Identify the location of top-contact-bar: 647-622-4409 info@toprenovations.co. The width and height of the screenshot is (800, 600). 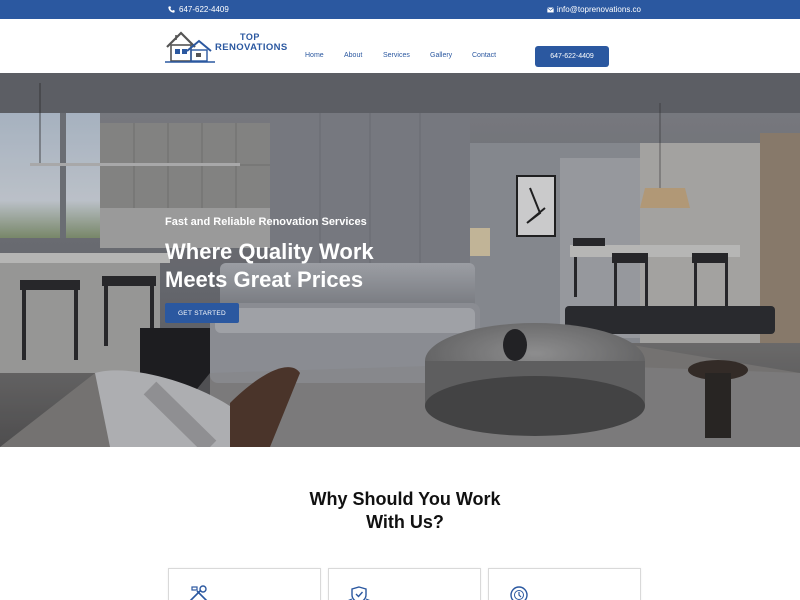
(400, 9).